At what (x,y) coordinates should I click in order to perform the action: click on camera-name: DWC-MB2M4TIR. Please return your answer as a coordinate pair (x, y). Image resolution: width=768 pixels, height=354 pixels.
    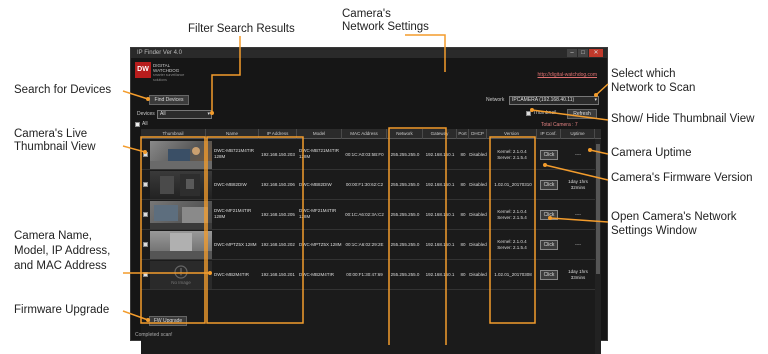
    Looking at the image, I should click on (231, 274).